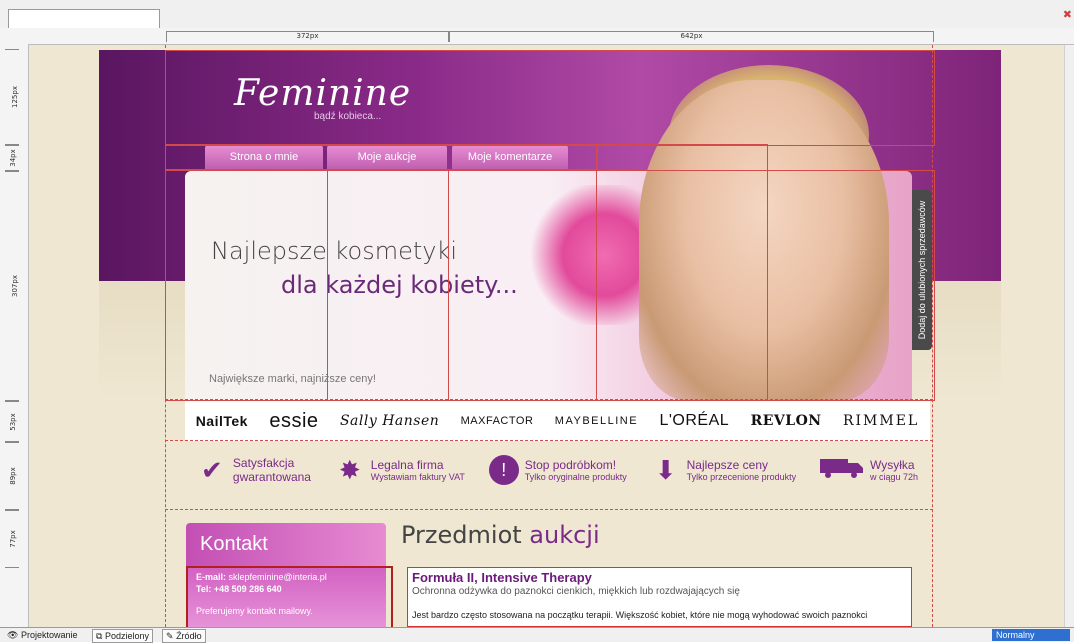 The image size is (1074, 643). I want to click on feature-item: ✸ Legalna firma Wystawiam faktury VAT, so click(400, 470).